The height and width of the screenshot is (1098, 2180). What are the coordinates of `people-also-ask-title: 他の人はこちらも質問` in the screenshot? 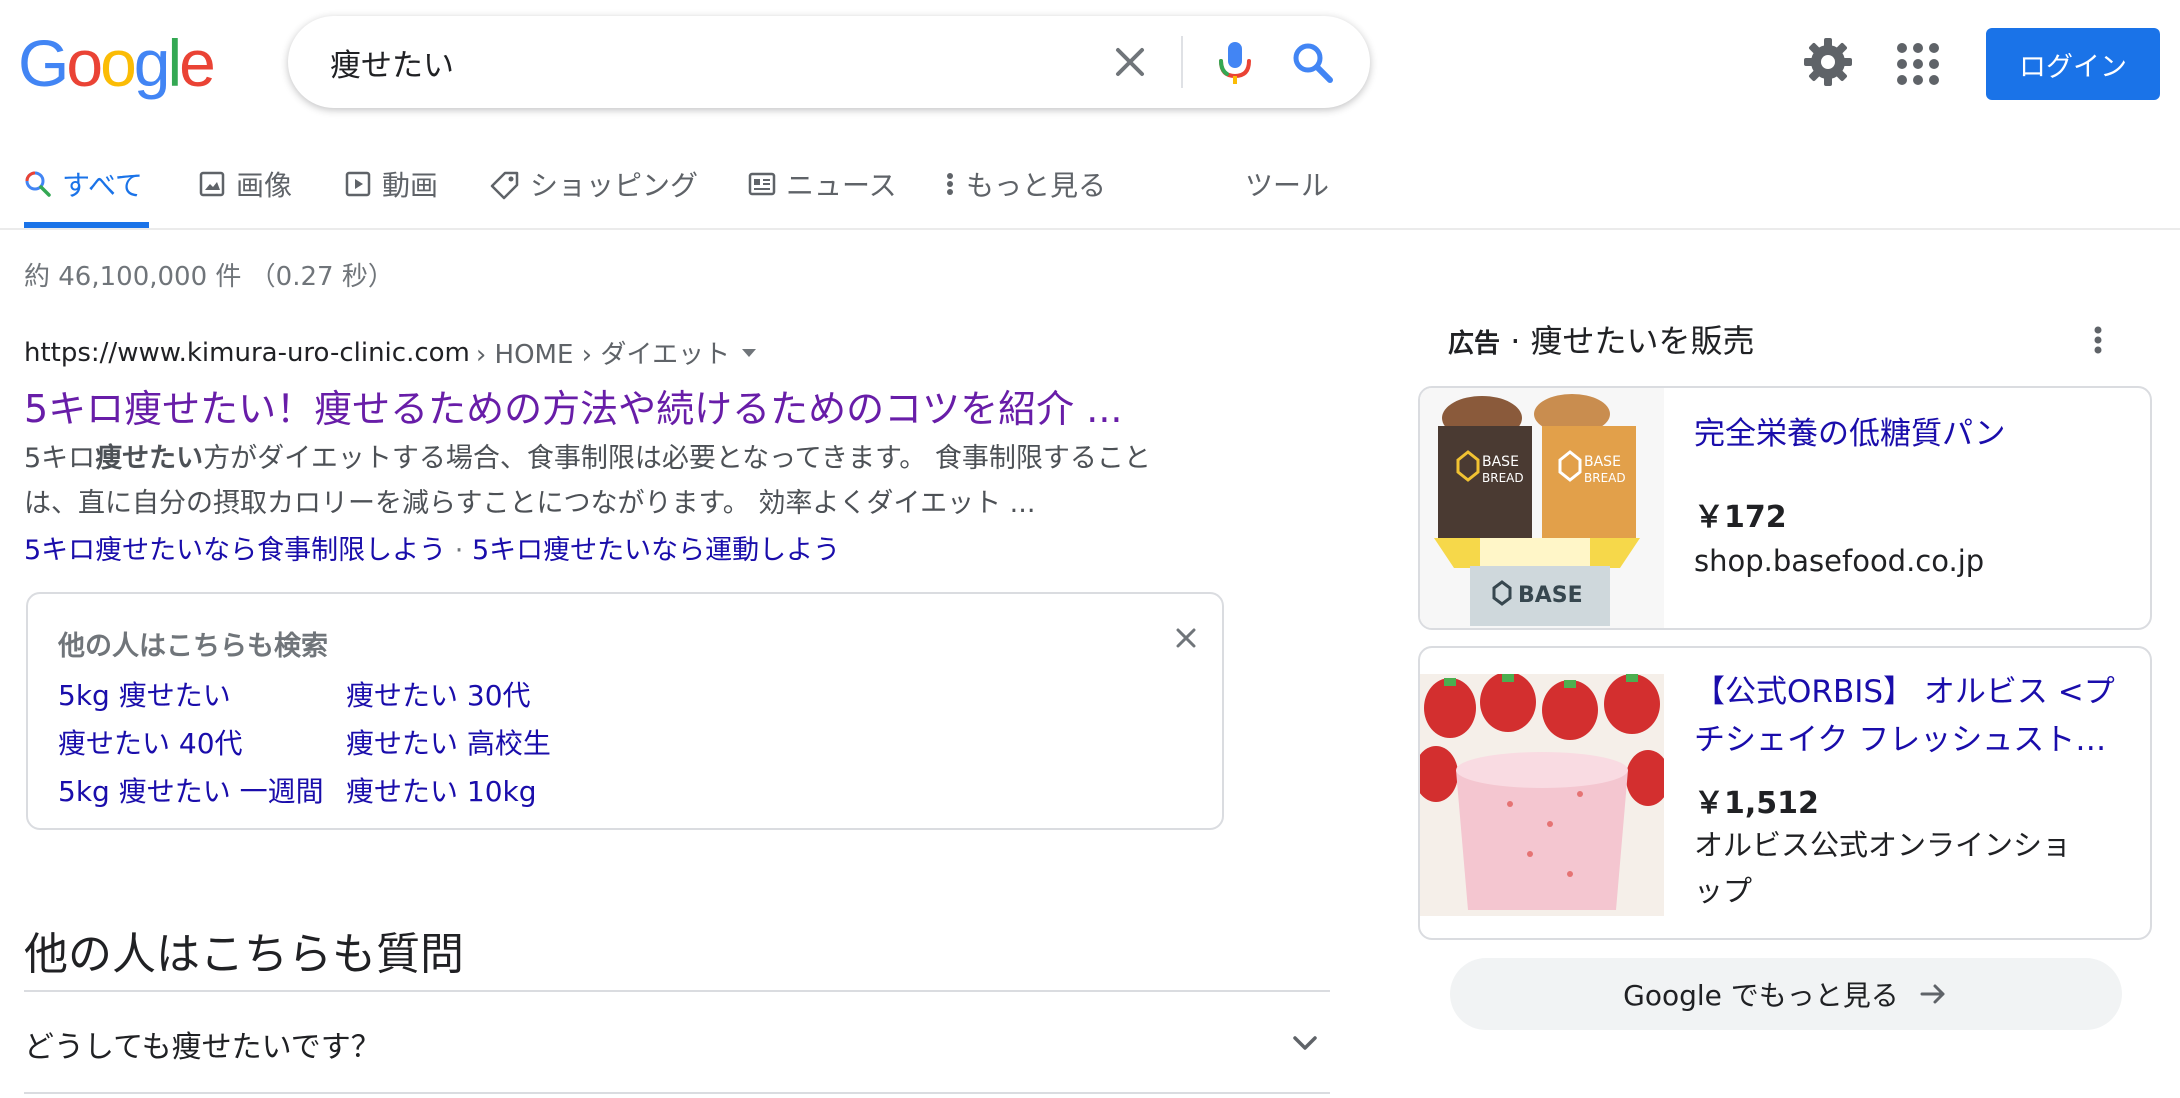 It's located at (244, 954).